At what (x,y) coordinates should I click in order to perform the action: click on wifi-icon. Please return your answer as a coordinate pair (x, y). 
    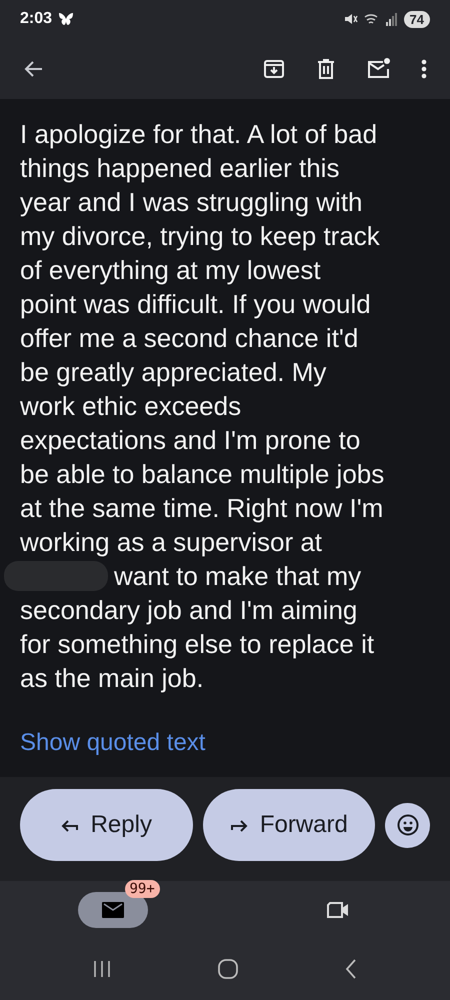
    Looking at the image, I should click on (372, 19).